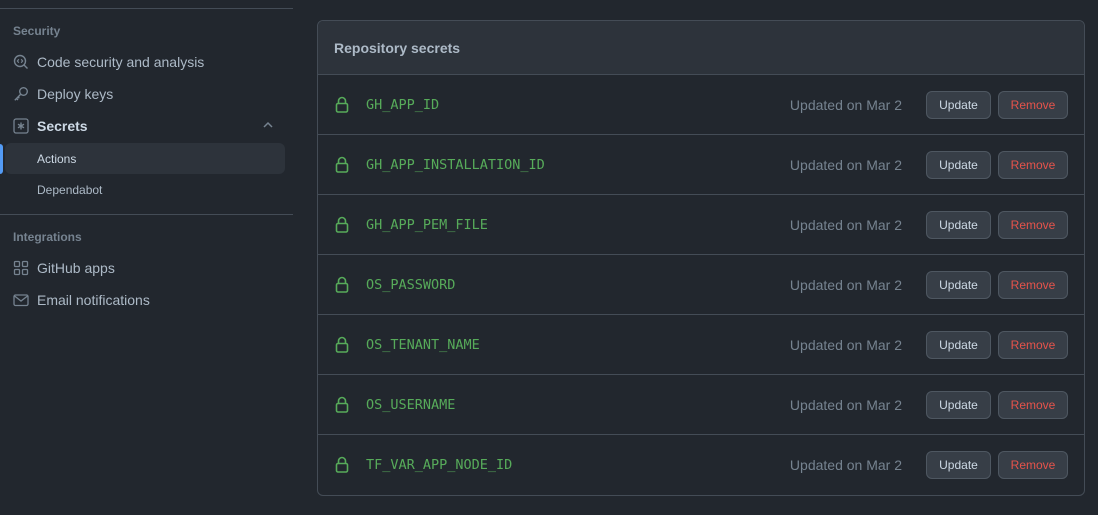  Describe the element at coordinates (75, 94) in the screenshot. I see `sidebar-item-label: Deploy keys` at that location.